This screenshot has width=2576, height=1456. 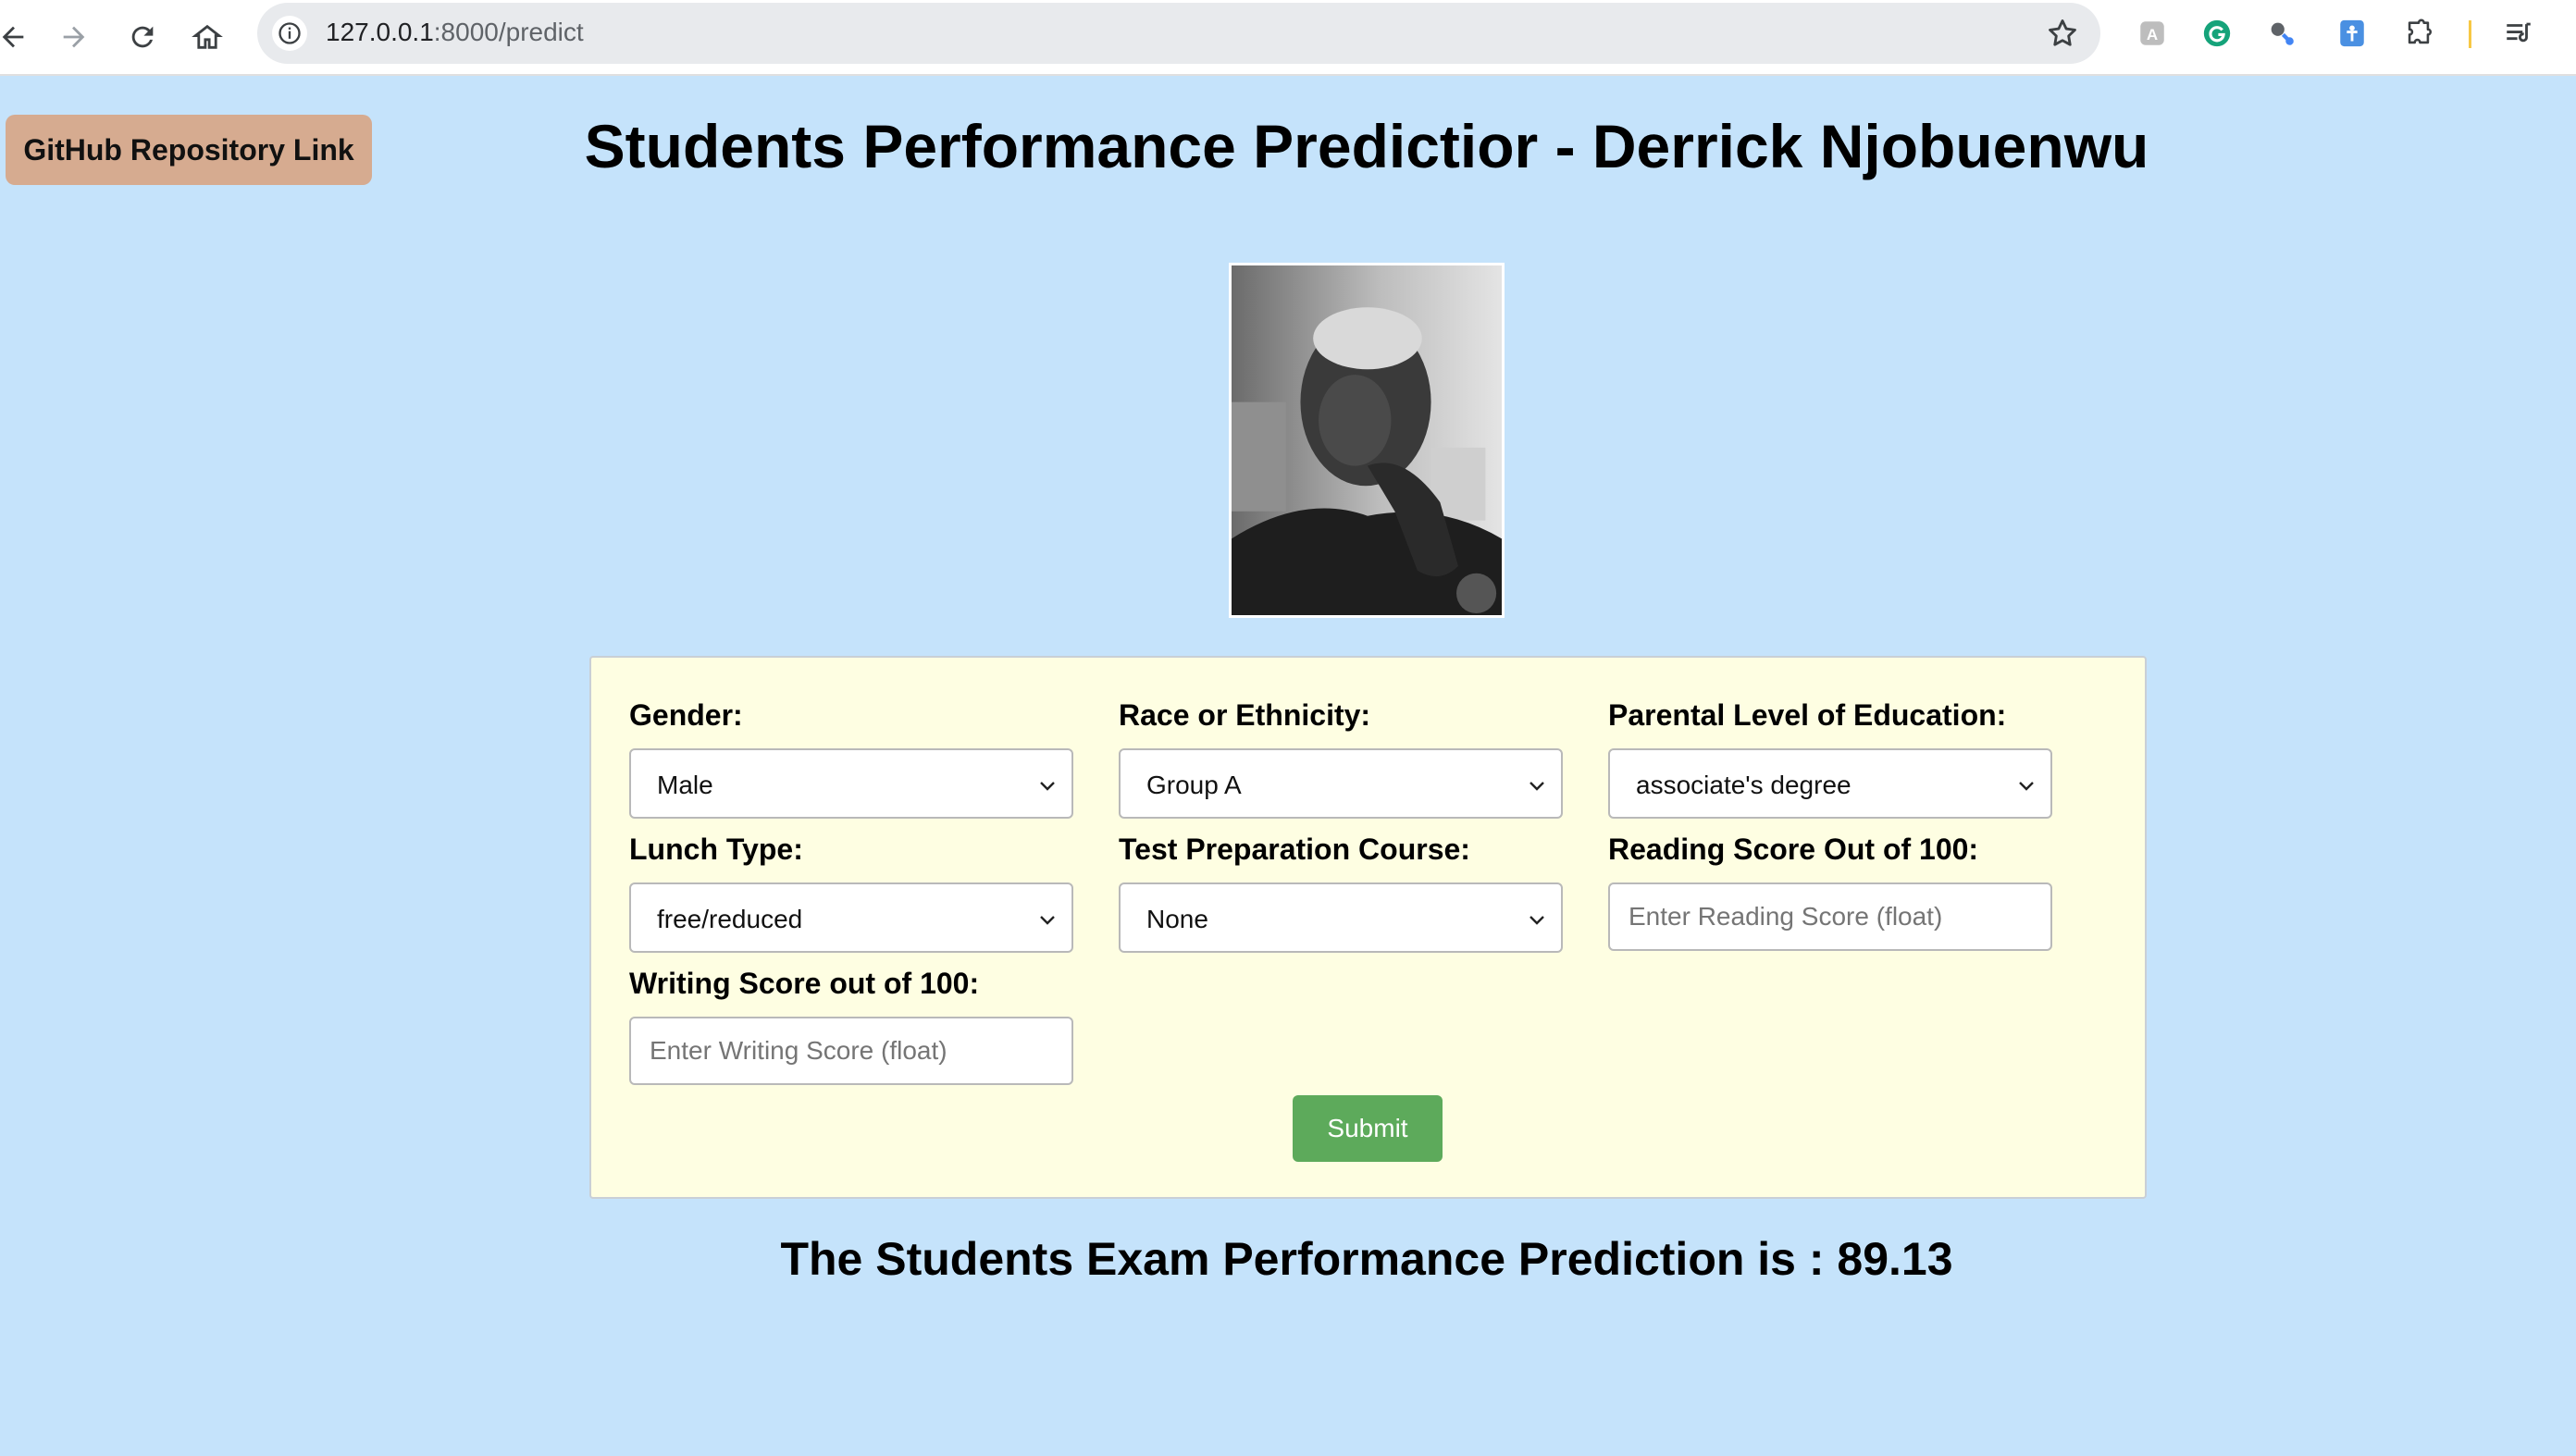 What do you see at coordinates (19, 37) in the screenshot?
I see `back-arrow-icon` at bounding box center [19, 37].